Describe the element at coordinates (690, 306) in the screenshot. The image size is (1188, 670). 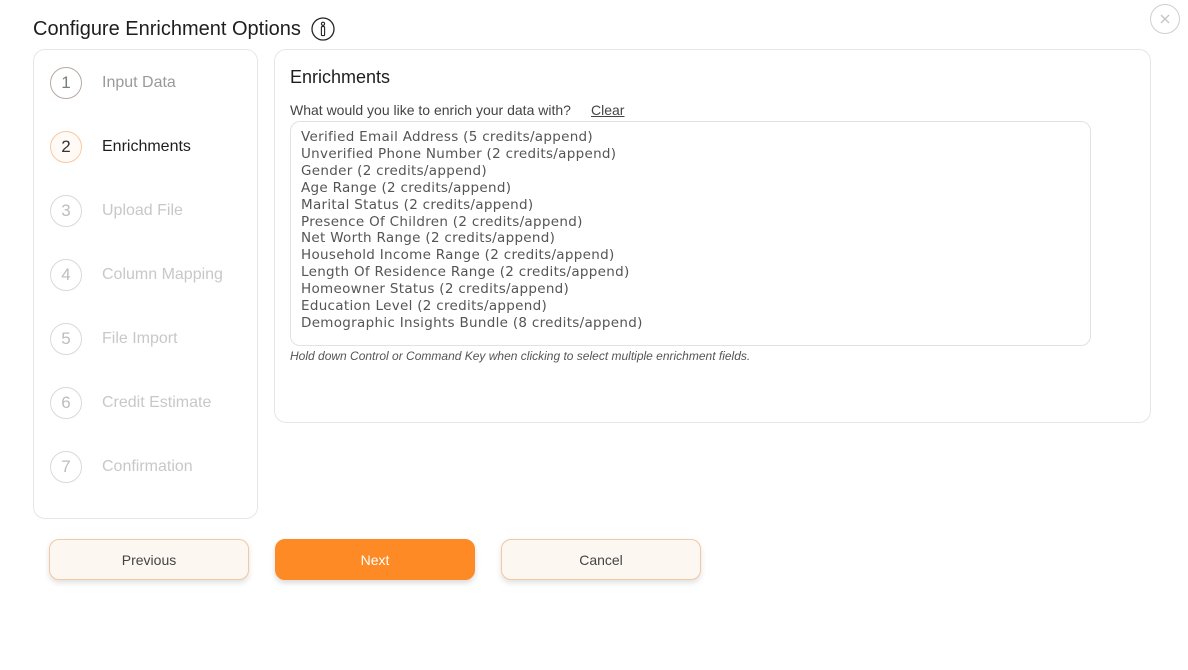
I see `enrichment-option: Education Level (2 credits/append)` at that location.